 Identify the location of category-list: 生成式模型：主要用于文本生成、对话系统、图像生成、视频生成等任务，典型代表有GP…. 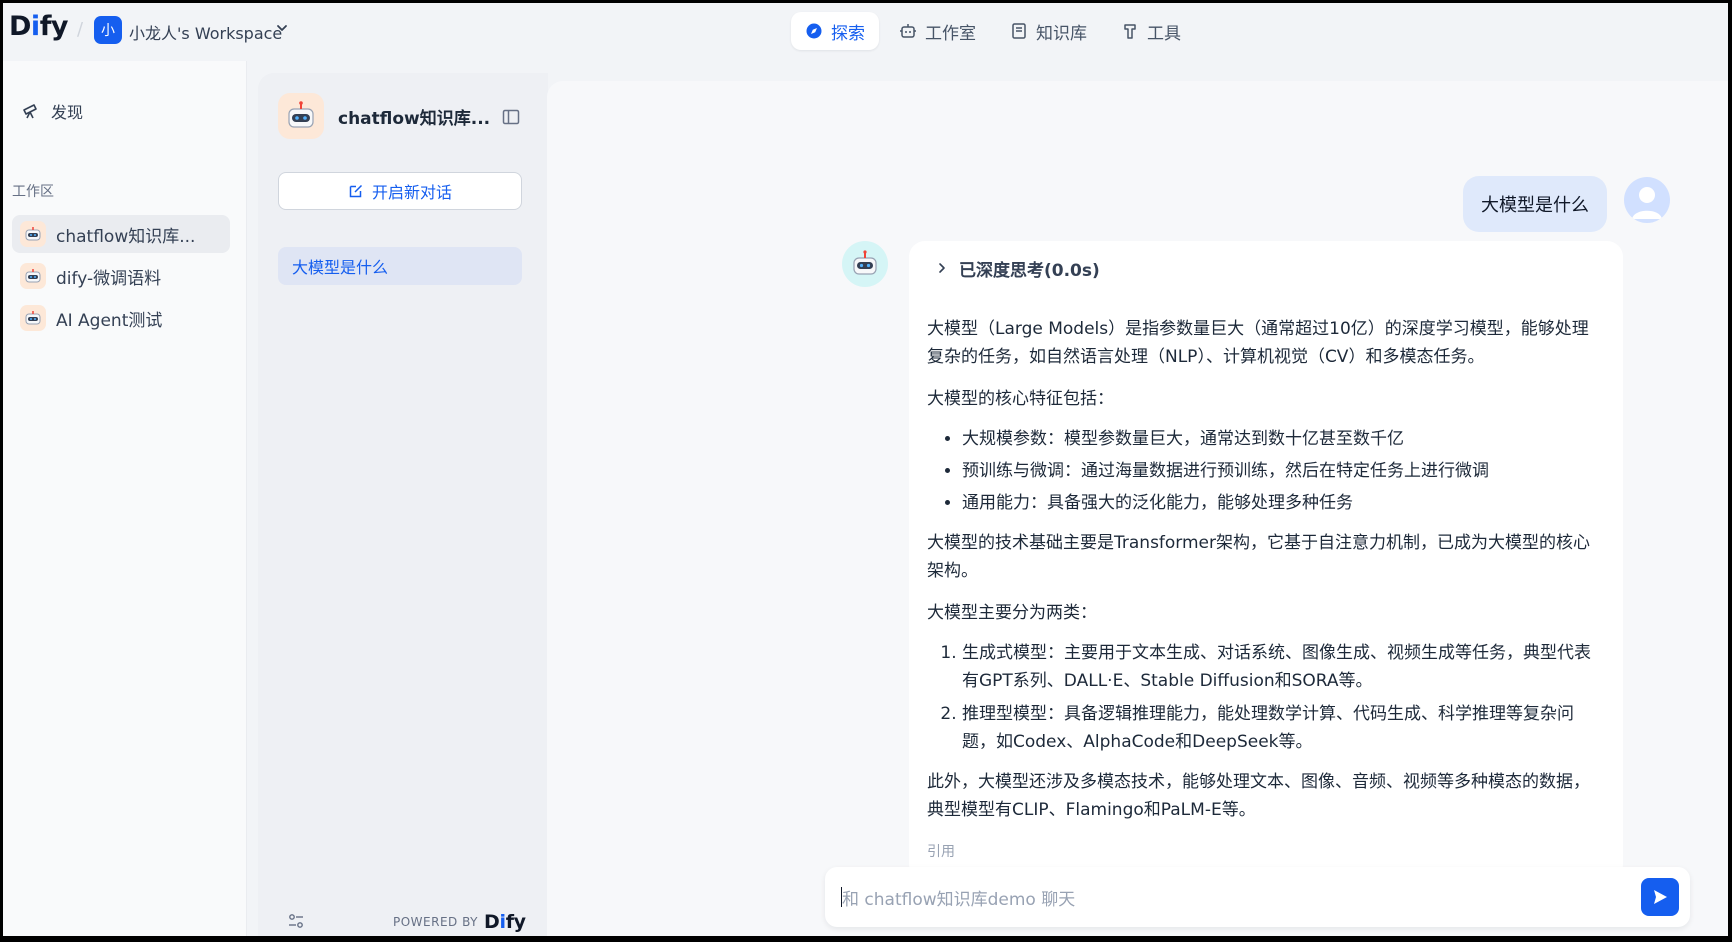
(1283, 697).